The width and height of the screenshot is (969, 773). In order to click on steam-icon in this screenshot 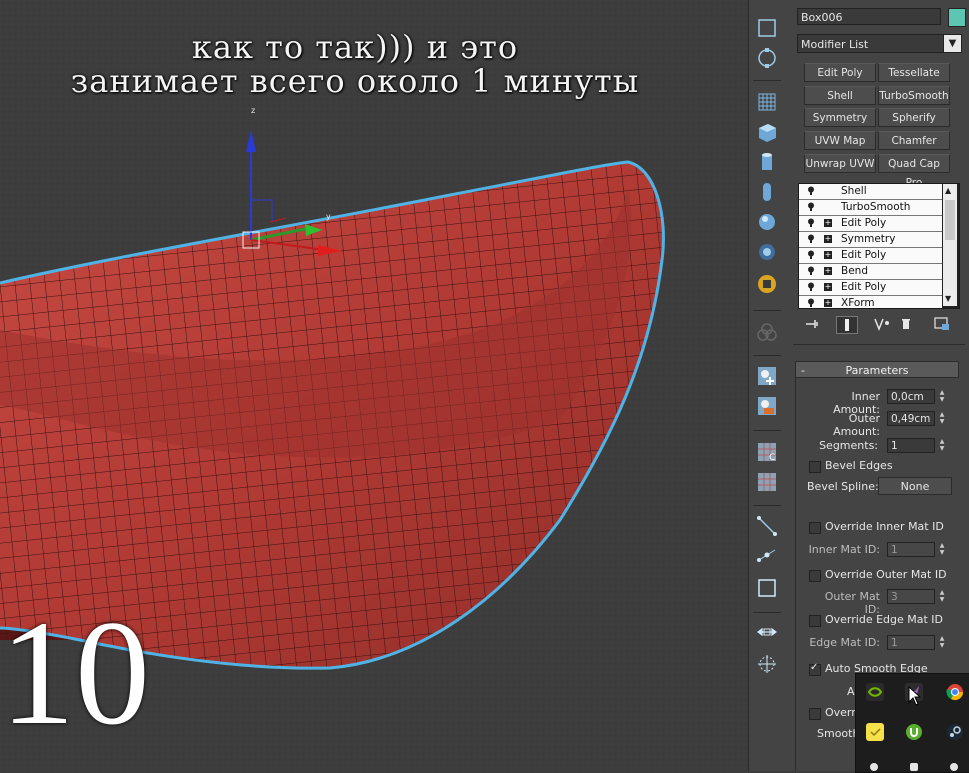, I will do `click(955, 732)`.